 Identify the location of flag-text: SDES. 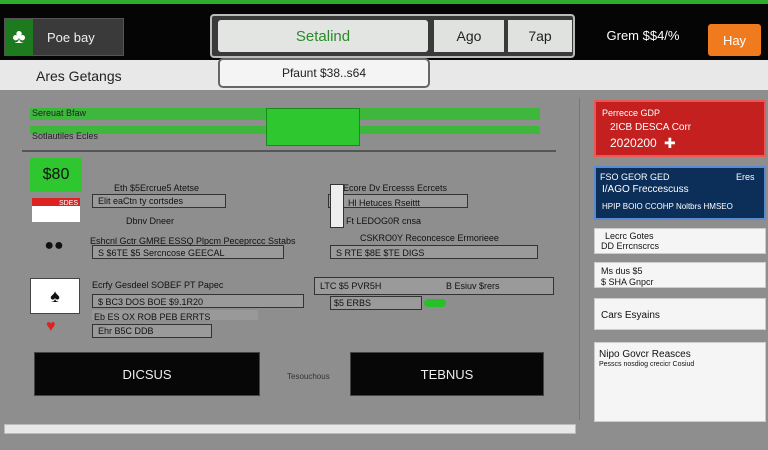
(68, 203).